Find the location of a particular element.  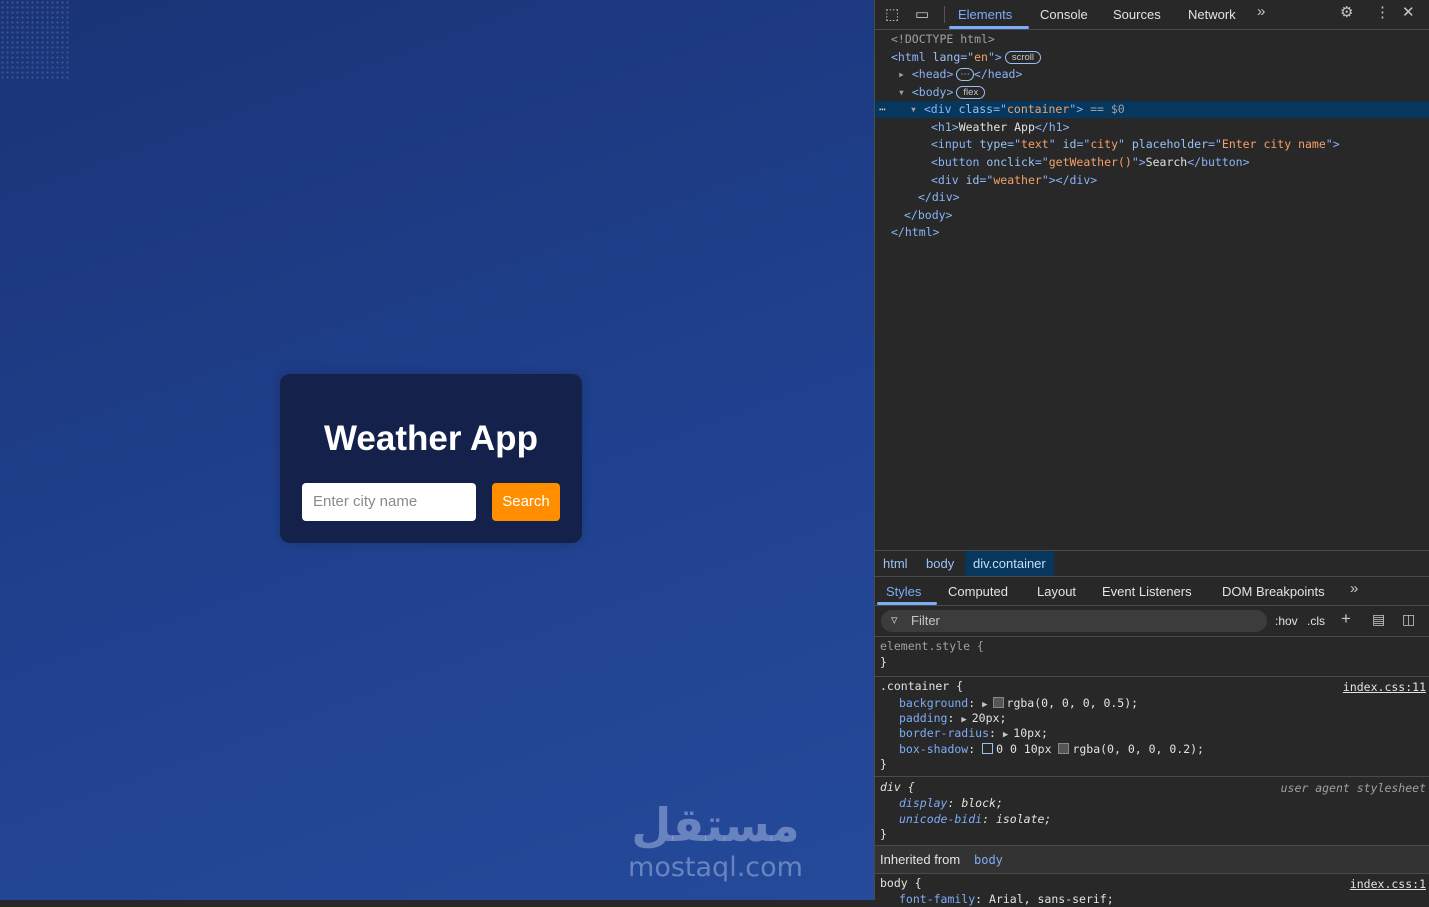

prop-padding: padding: ▶ 20px; is located at coordinates (952, 718).